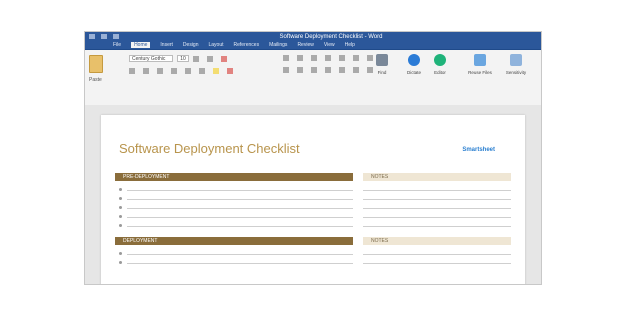 Image resolution: width=624 pixels, height=312 pixels. Describe the element at coordinates (440, 60) in the screenshot. I see `editor-icon` at that location.